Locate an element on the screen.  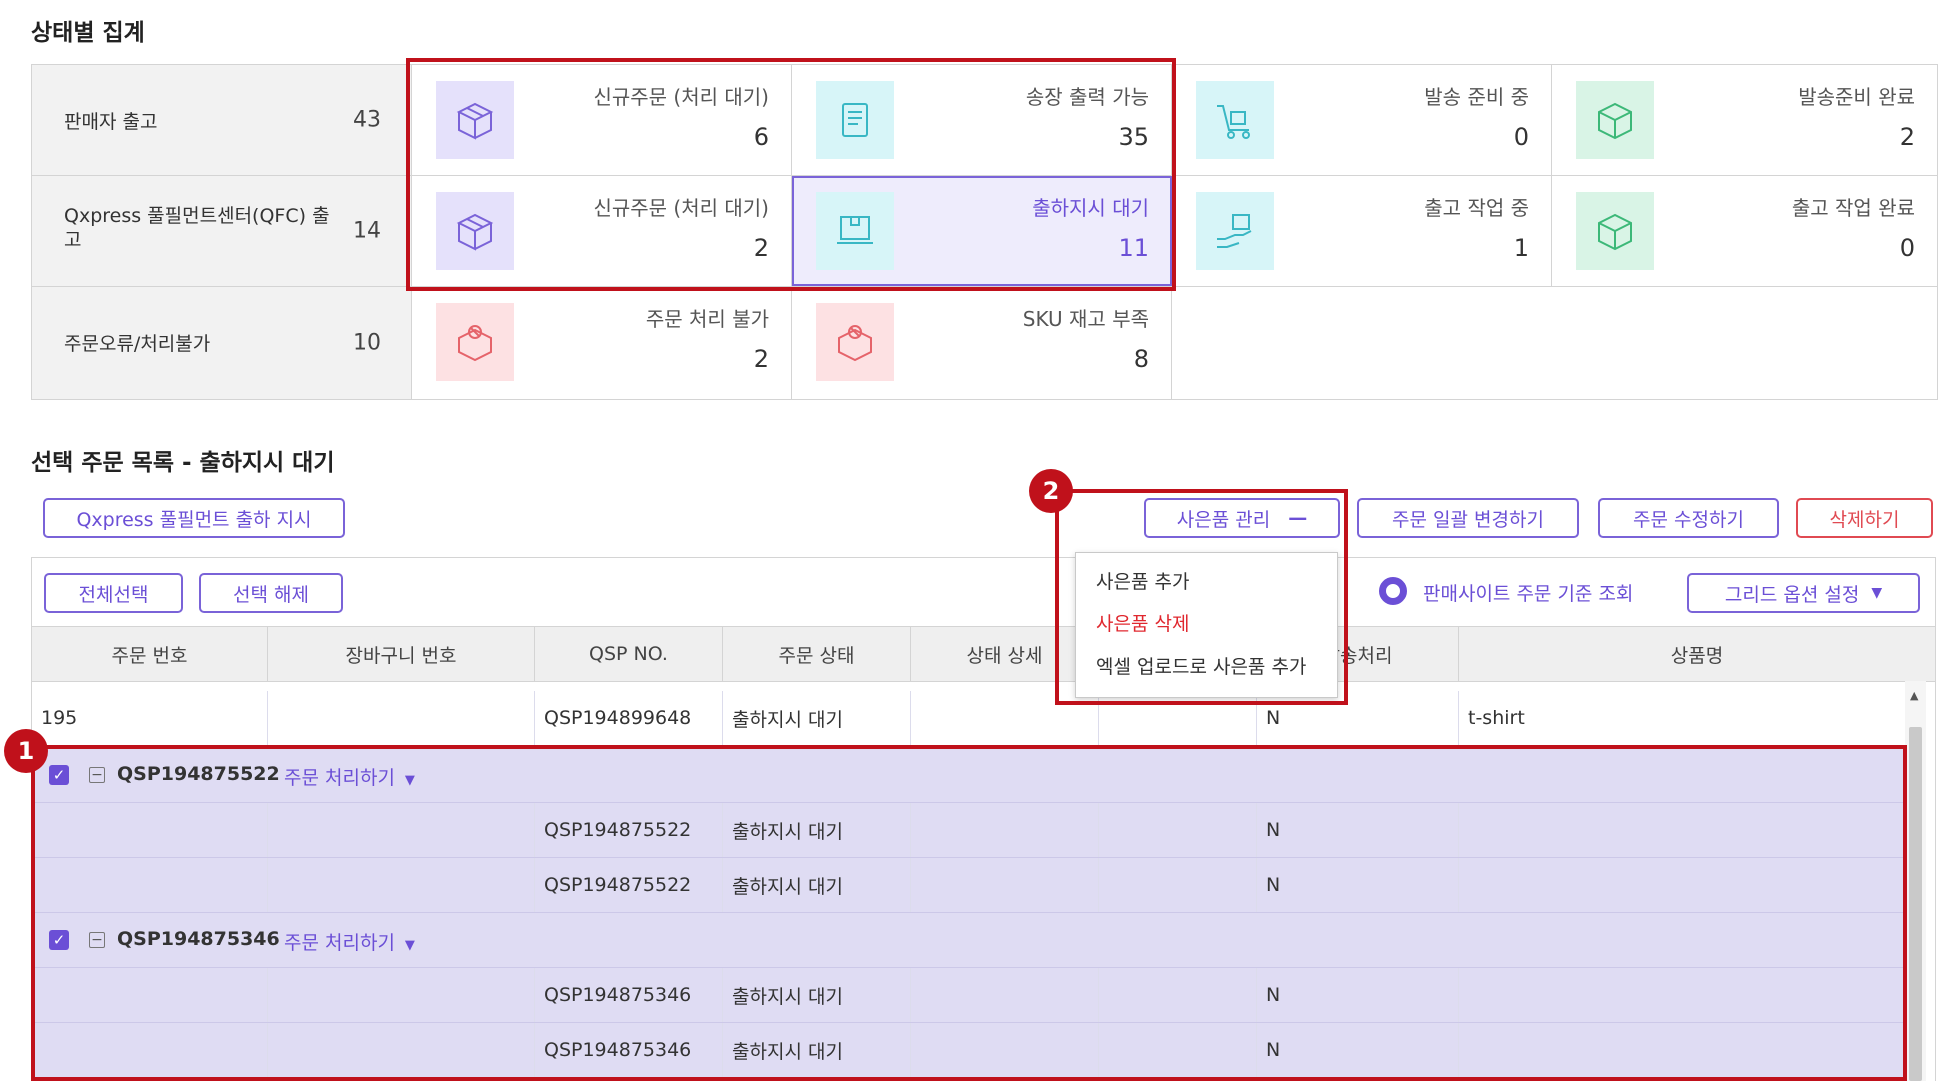
status-card-cannot-process: 주문 처리 불가 2 is located at coordinates (602, 343).